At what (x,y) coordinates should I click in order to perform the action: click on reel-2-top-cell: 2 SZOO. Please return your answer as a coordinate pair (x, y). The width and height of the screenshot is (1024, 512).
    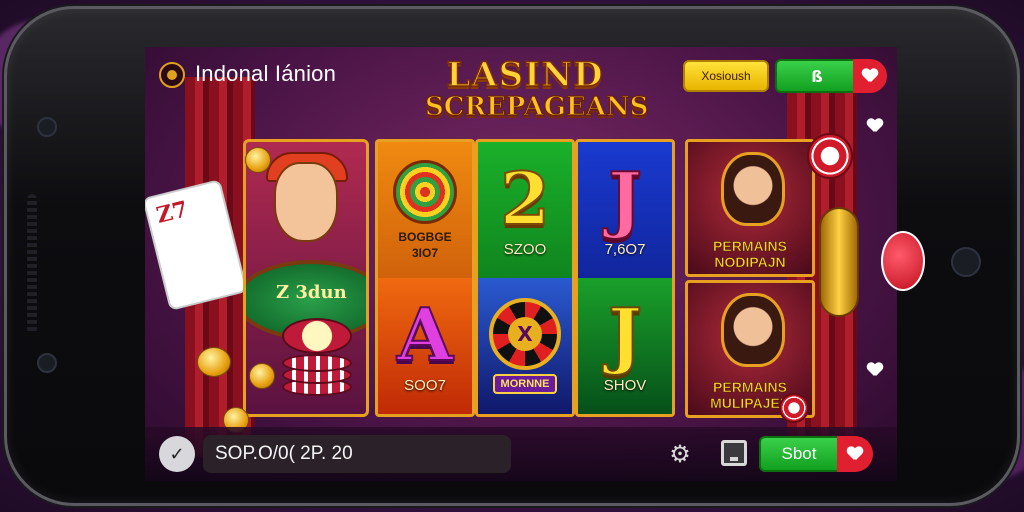
    Looking at the image, I should click on (525, 210).